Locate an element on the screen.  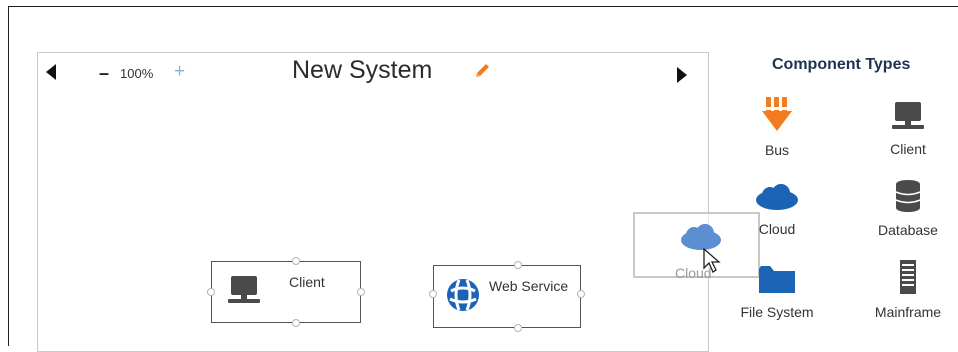
palette-item-file-system: File System is located at coordinates (777, 291).